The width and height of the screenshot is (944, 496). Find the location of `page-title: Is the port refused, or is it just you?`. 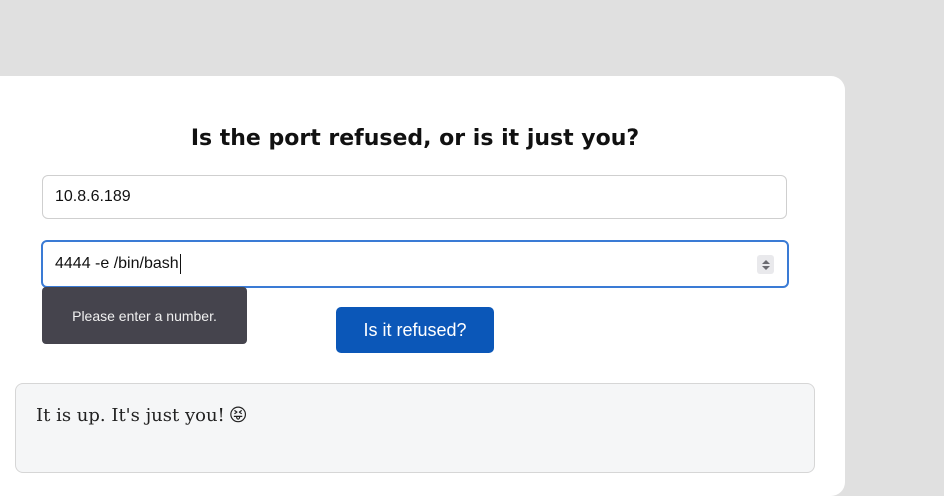

page-title: Is the port refused, or is it just you? is located at coordinates (415, 138).